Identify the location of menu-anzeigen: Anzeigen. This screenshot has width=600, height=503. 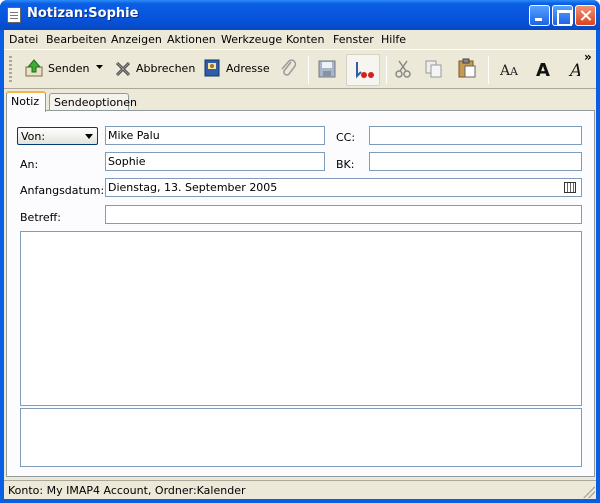
(136, 39).